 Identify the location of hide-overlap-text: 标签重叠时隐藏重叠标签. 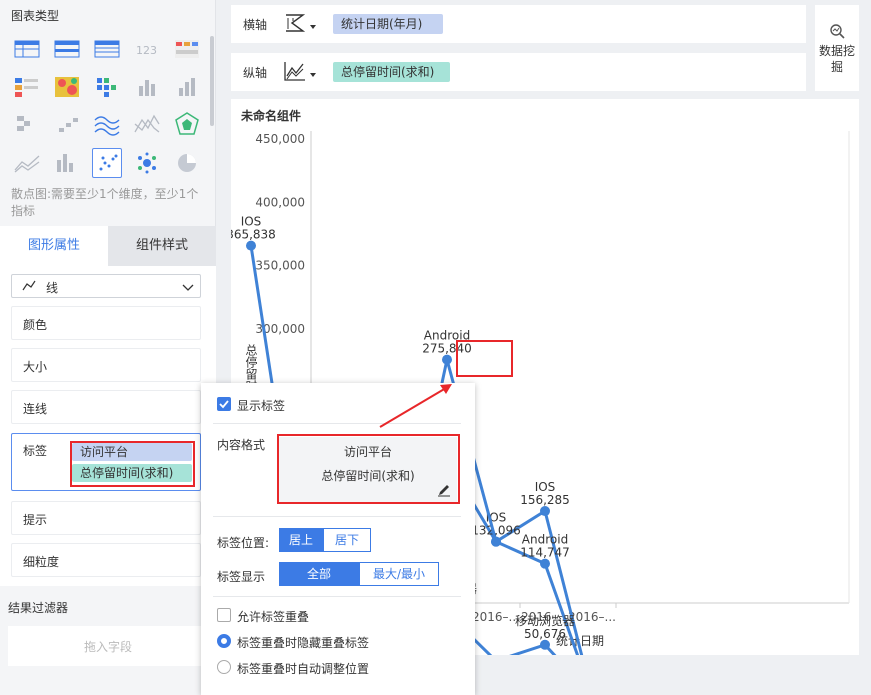
(303, 643).